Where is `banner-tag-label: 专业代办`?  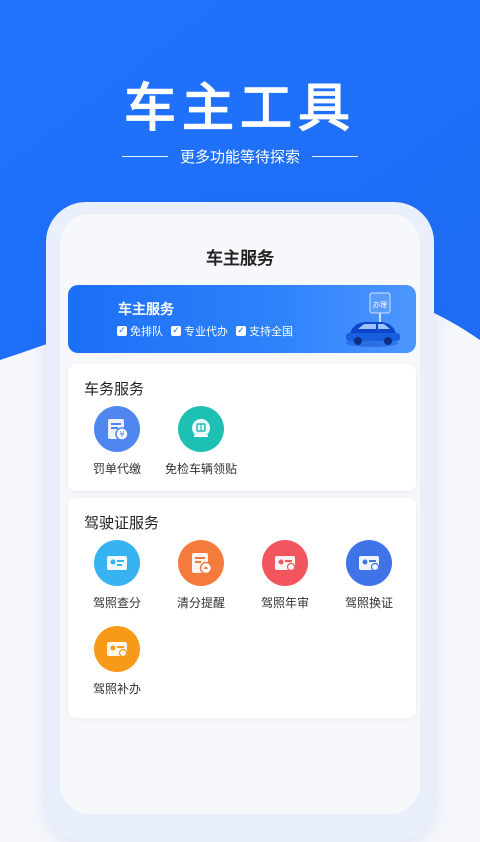 banner-tag-label: 专业代办 is located at coordinates (206, 331).